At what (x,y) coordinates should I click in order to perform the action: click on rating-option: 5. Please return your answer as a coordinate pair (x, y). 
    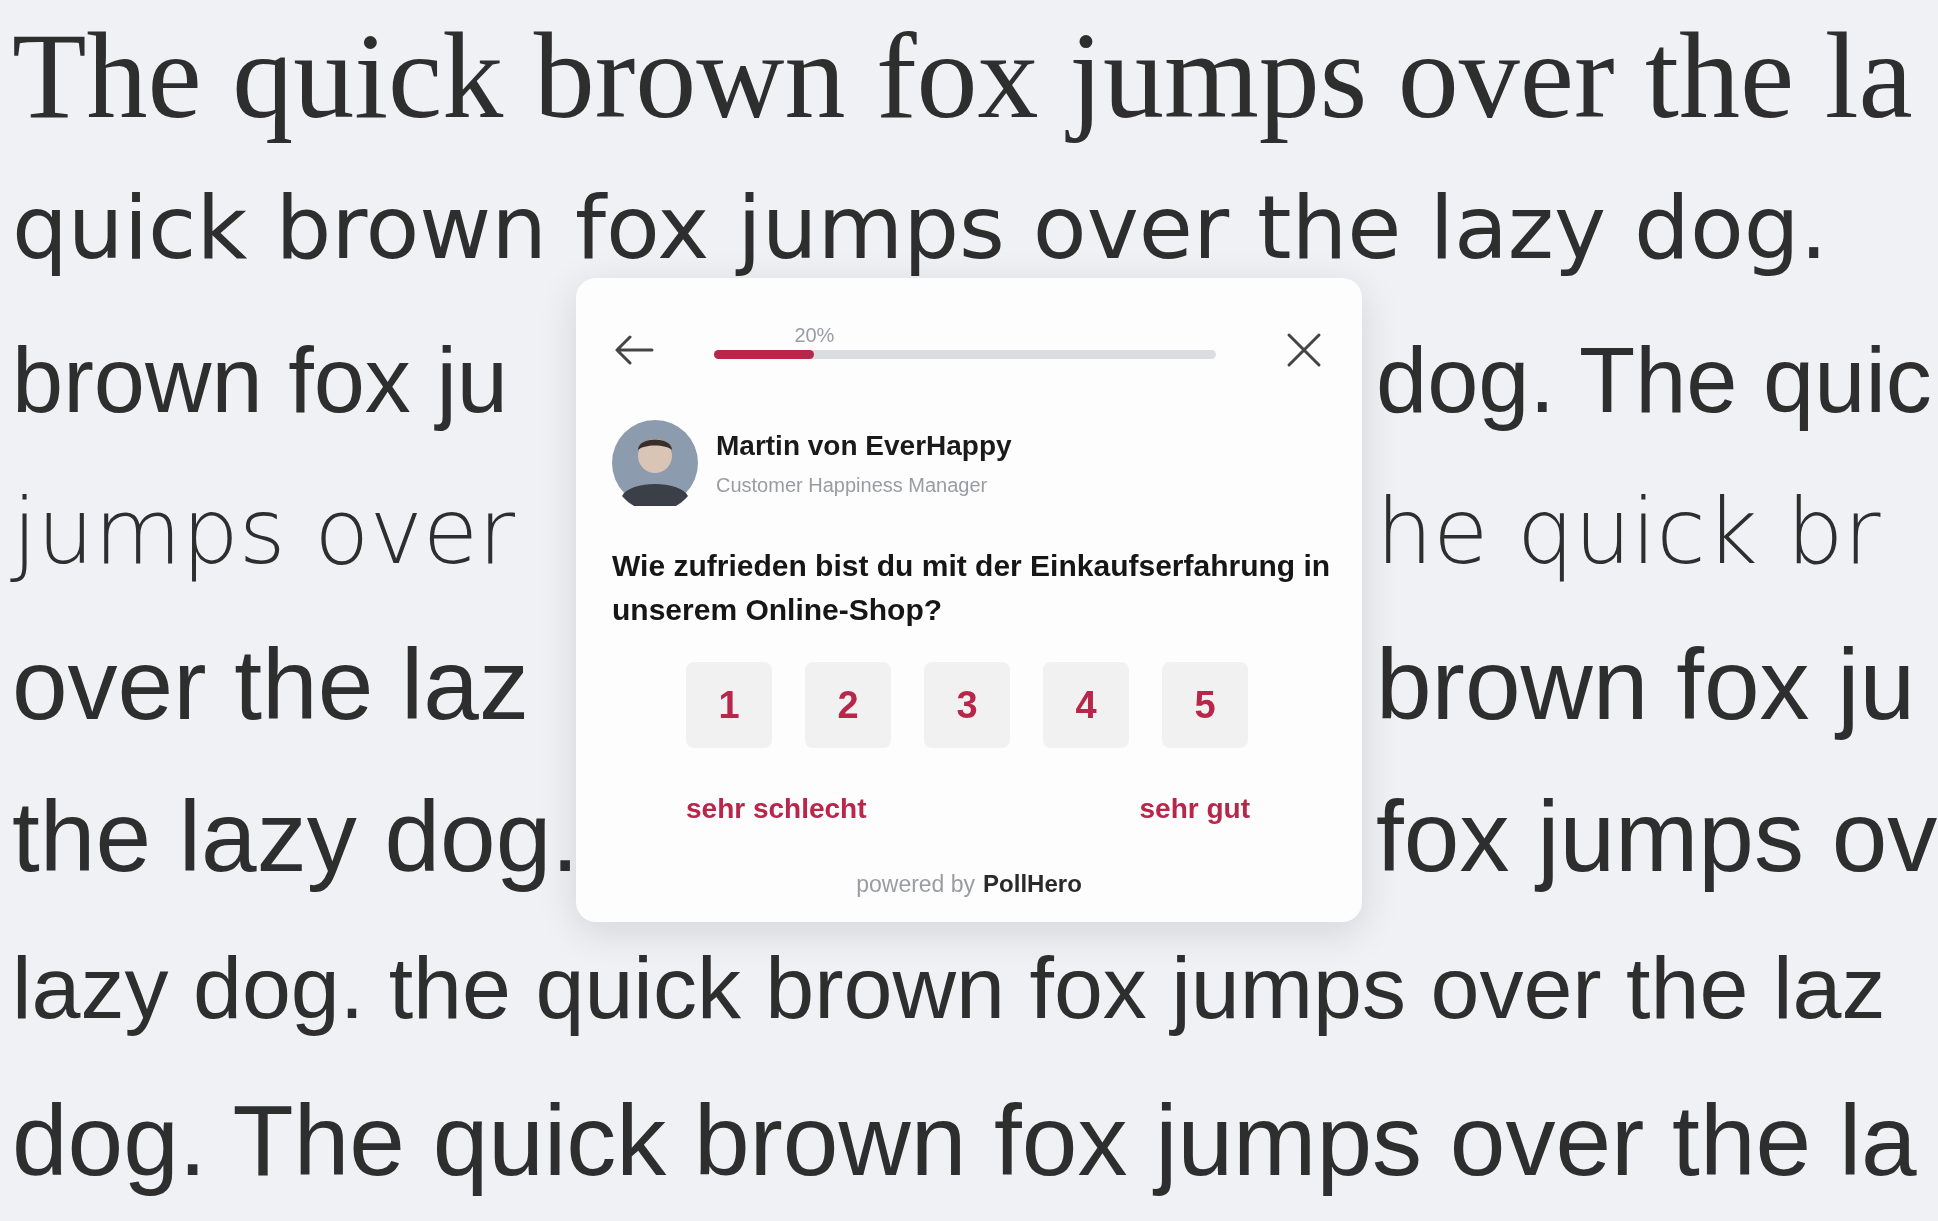
    Looking at the image, I should click on (1205, 705).